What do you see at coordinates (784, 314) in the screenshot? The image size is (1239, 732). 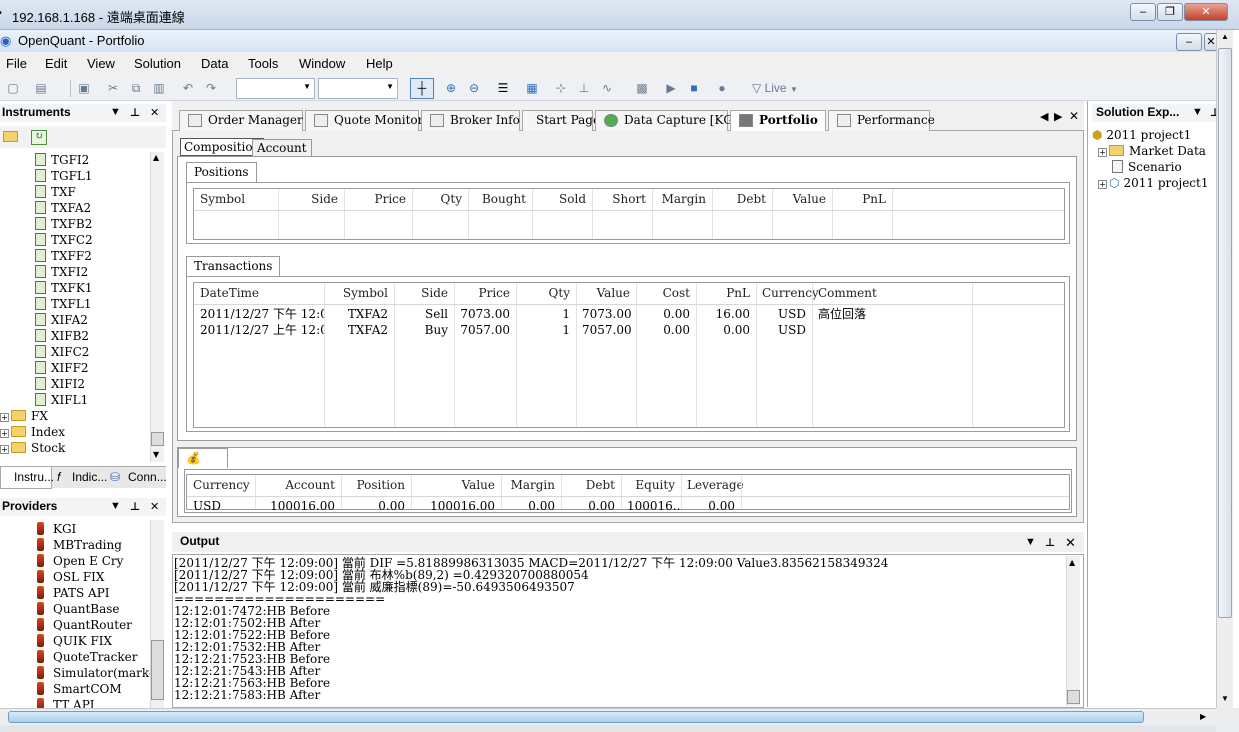 I see `transactions-cell: USD` at bounding box center [784, 314].